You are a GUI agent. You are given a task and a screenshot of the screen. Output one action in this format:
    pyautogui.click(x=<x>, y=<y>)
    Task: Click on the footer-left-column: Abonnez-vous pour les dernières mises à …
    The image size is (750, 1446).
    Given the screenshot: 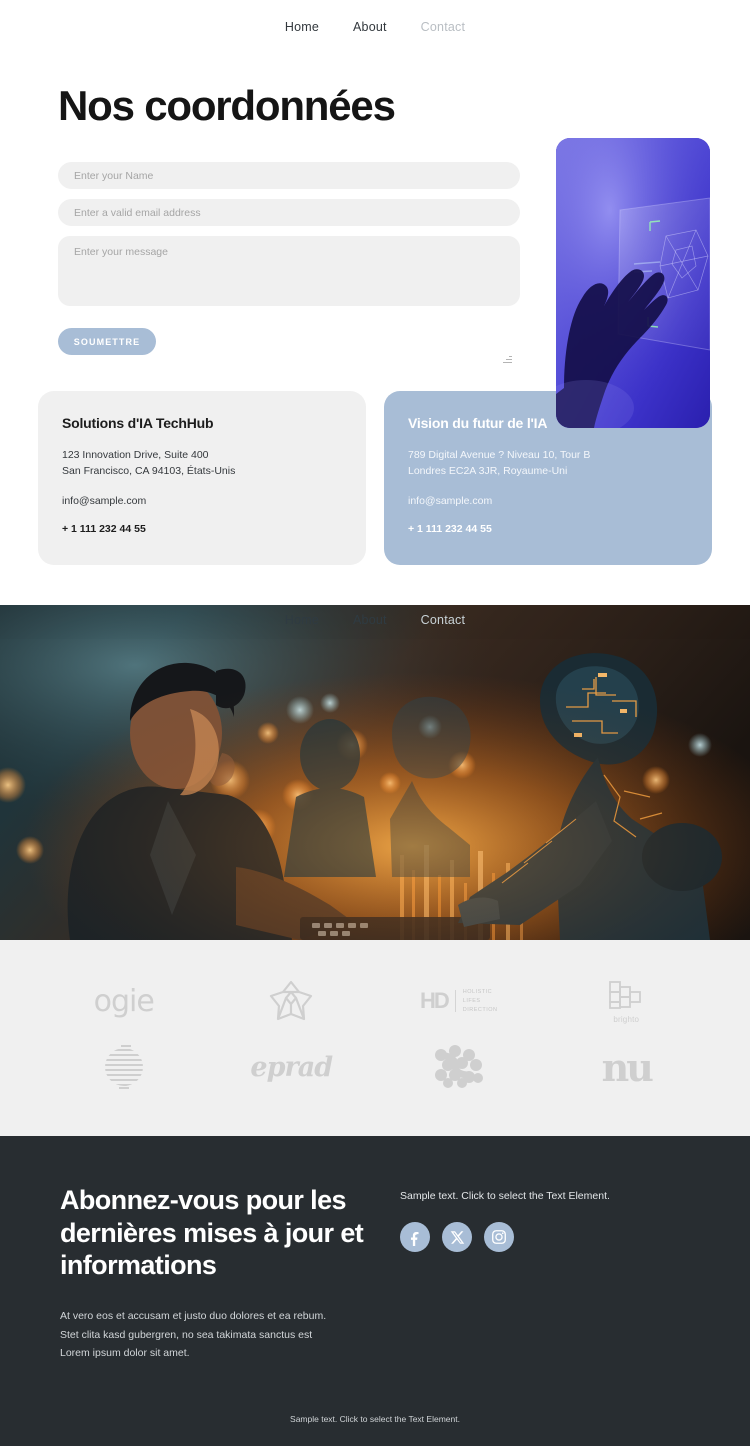 What is the action you would take?
    pyautogui.click(x=205, y=1273)
    